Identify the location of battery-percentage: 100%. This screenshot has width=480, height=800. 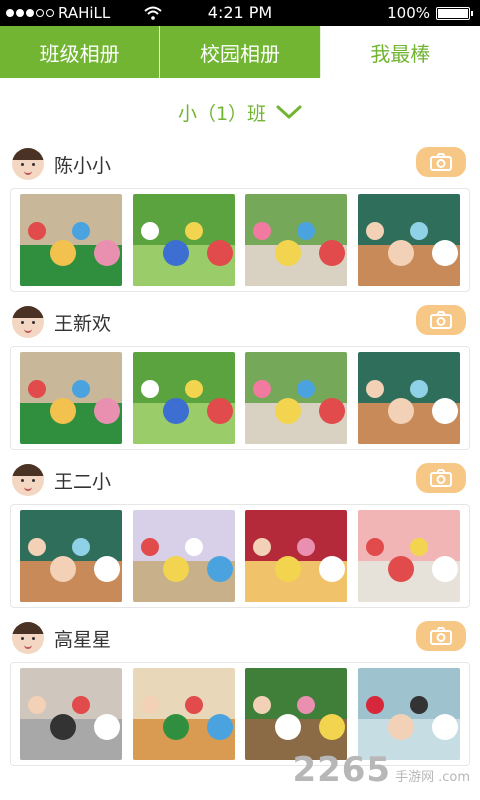
(408, 13).